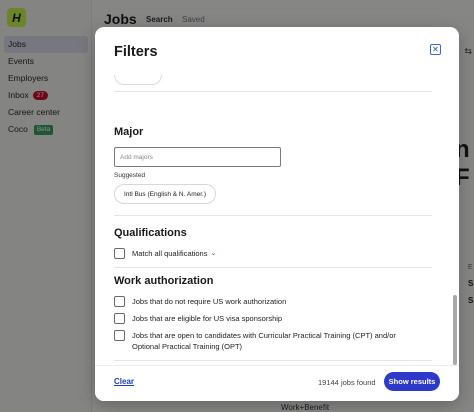 The width and height of the screenshot is (474, 412). I want to click on match-all-qualifications-row: Match all qualifications ⌄, so click(165, 253).